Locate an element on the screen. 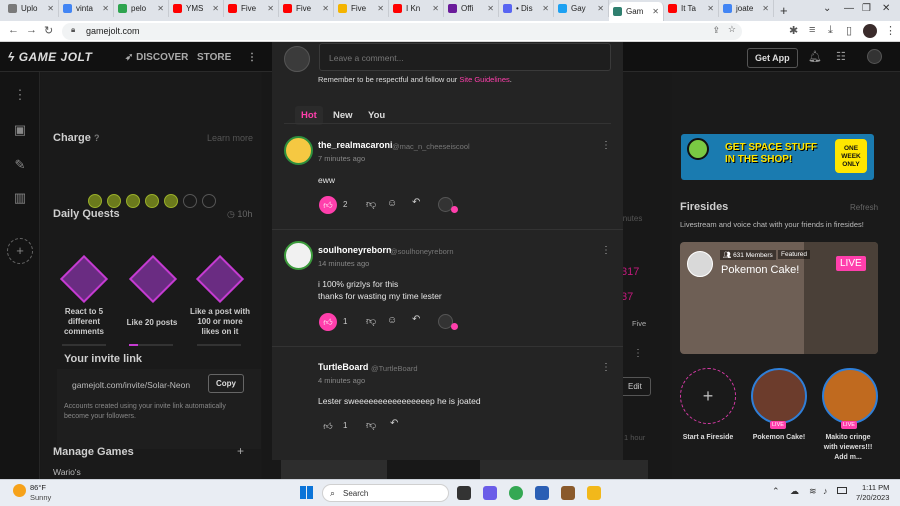  commenter-name: soulhoneyreborn is located at coordinates (355, 250).